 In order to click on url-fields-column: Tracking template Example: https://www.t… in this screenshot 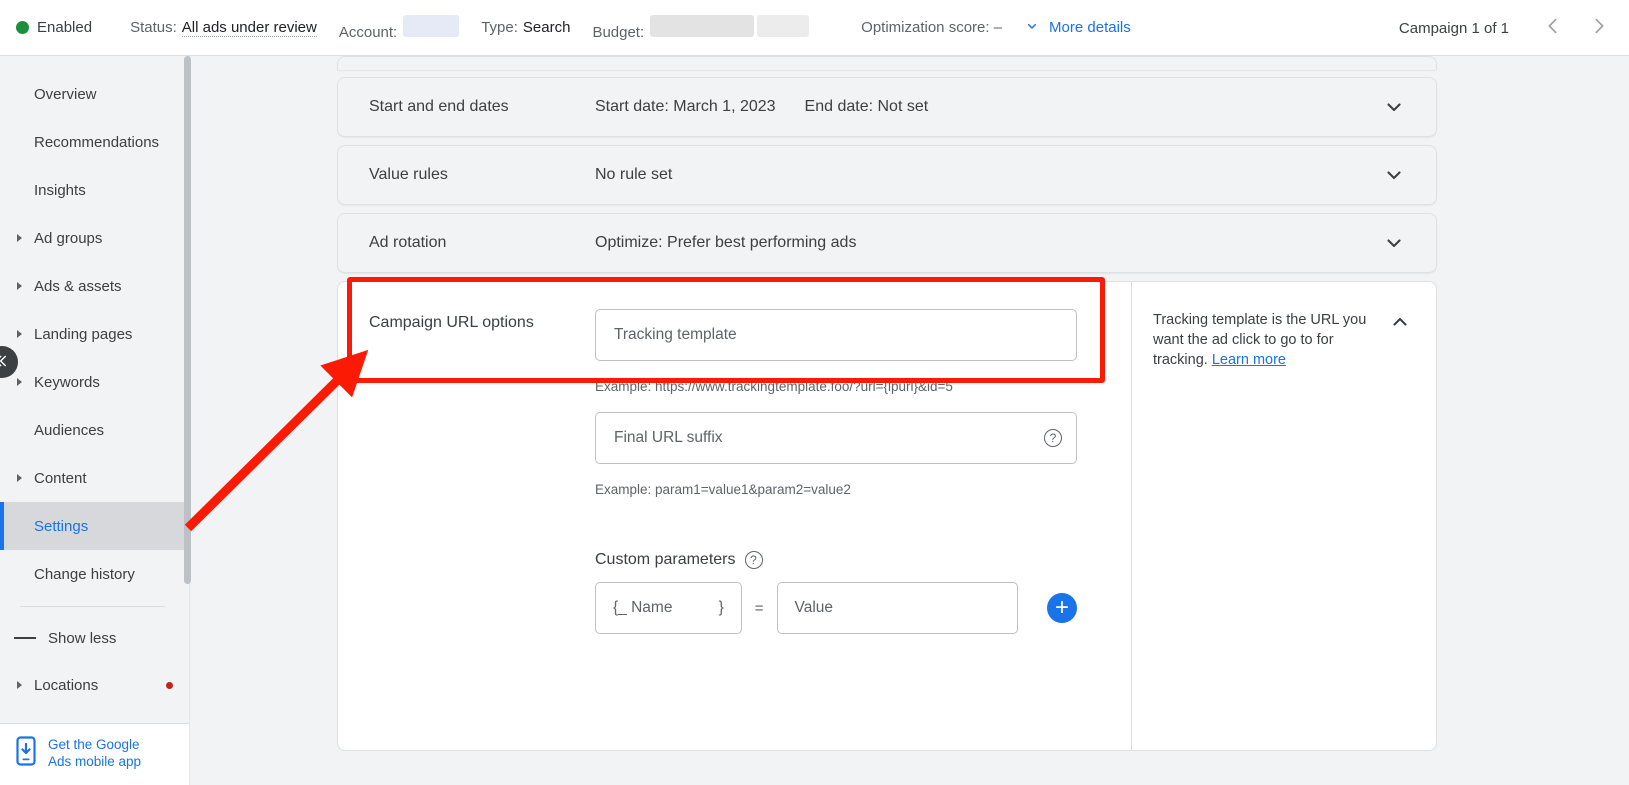, I will do `click(836, 471)`.